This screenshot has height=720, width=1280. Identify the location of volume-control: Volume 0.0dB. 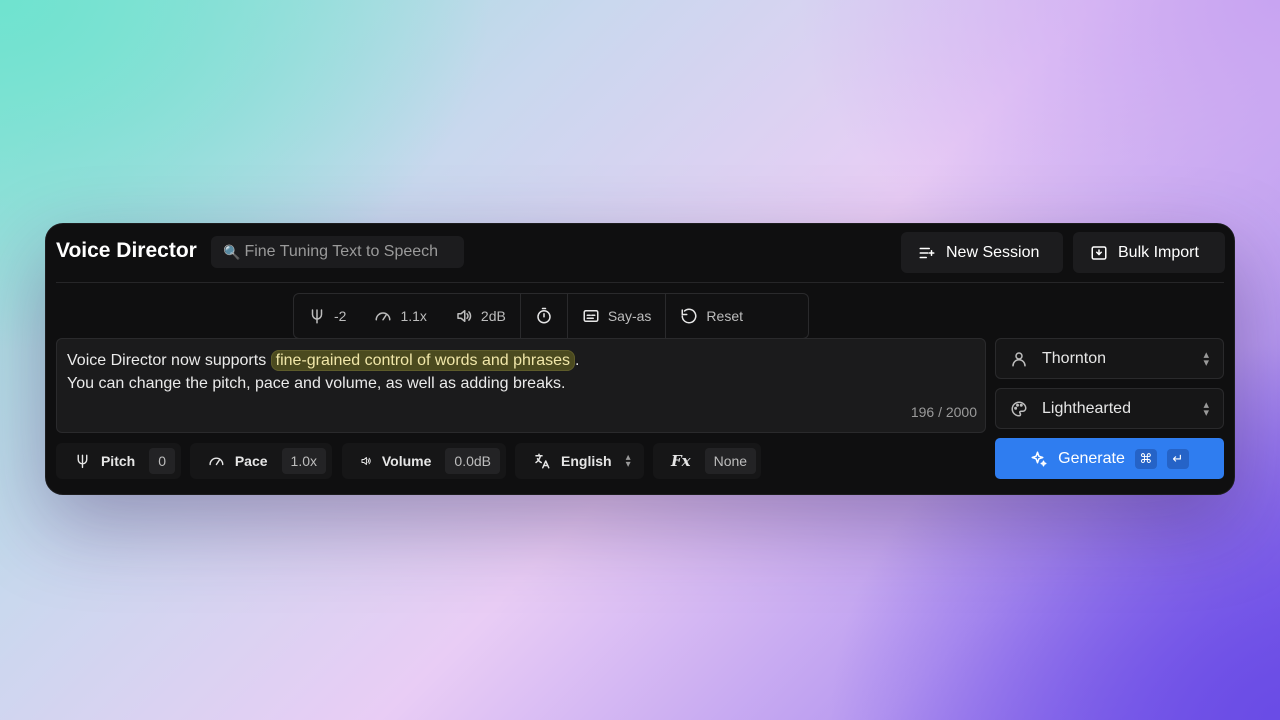
(424, 461).